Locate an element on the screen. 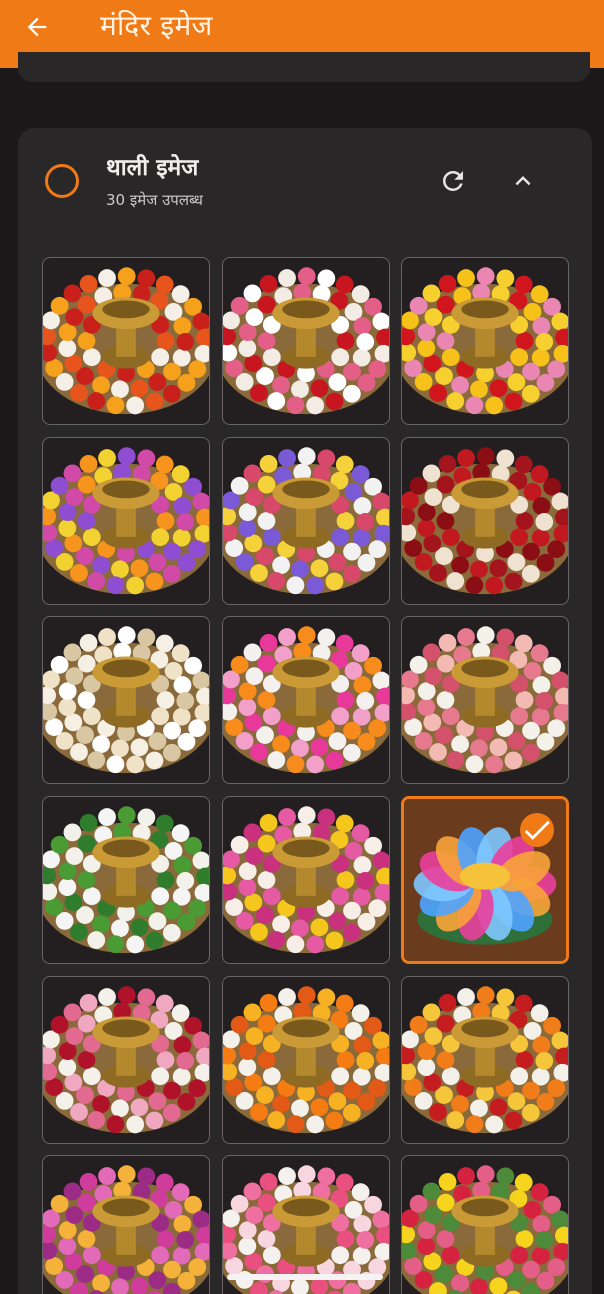 Image resolution: width=604 pixels, height=1294 pixels. chevron-up-icon is located at coordinates (523, 181).